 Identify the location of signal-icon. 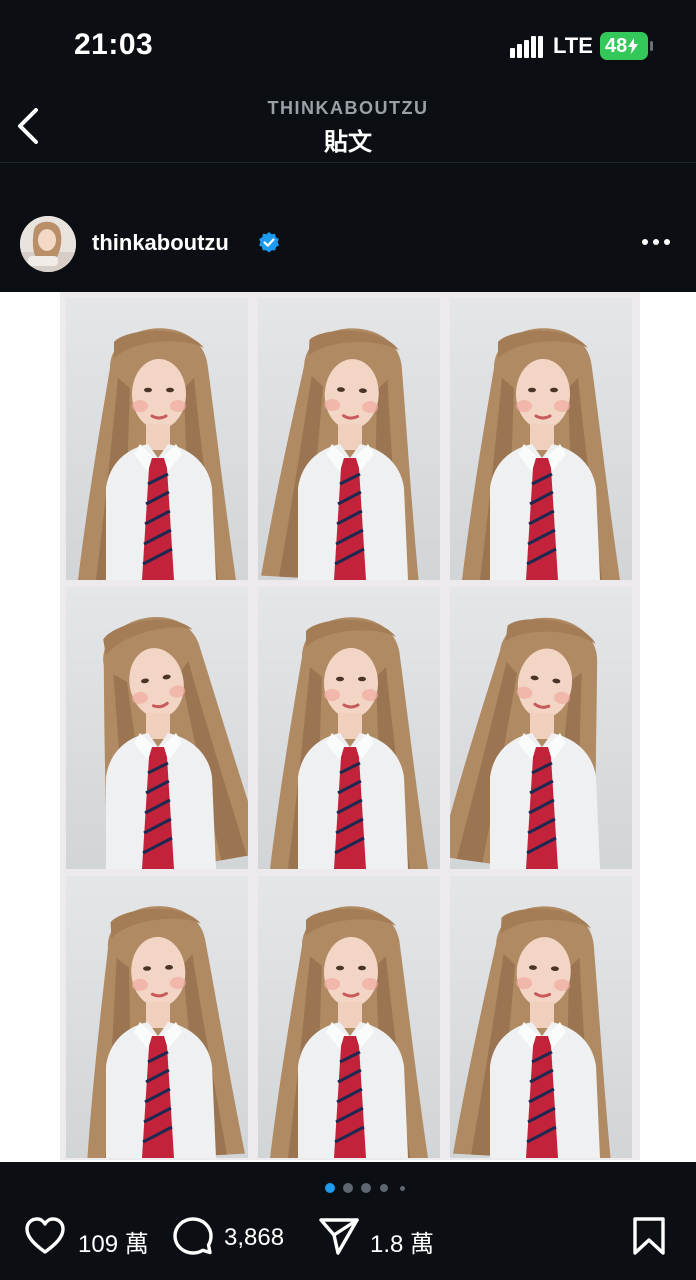
(526, 47).